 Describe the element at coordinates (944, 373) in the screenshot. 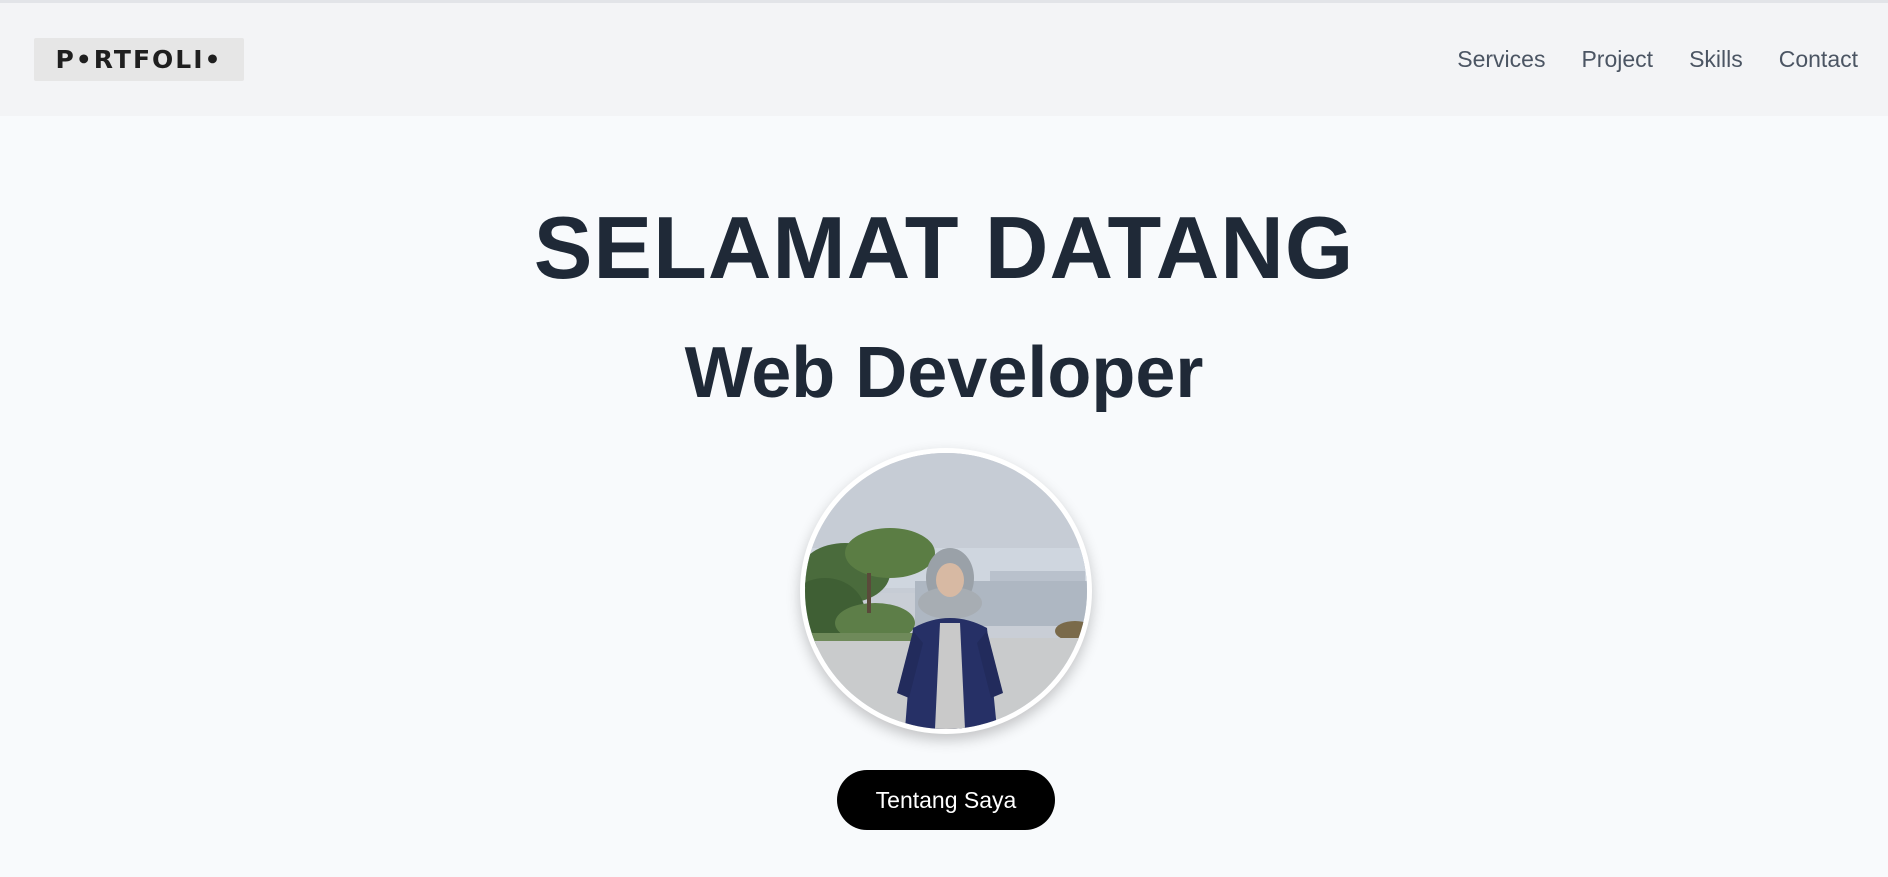

I see `hero-subtitle: Web Developer` at that location.